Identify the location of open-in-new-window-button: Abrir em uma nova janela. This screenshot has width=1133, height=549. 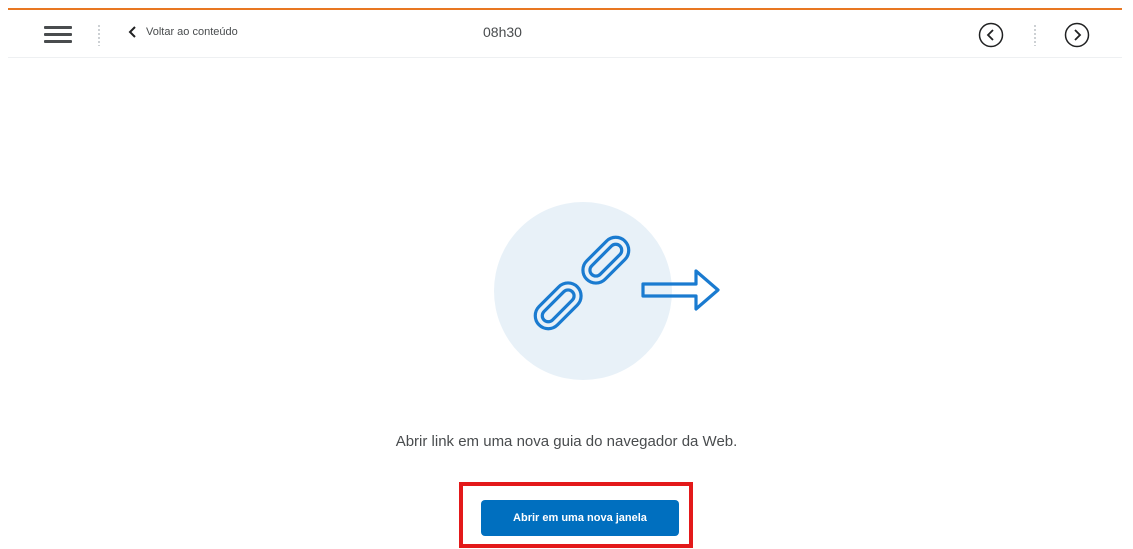
(580, 518).